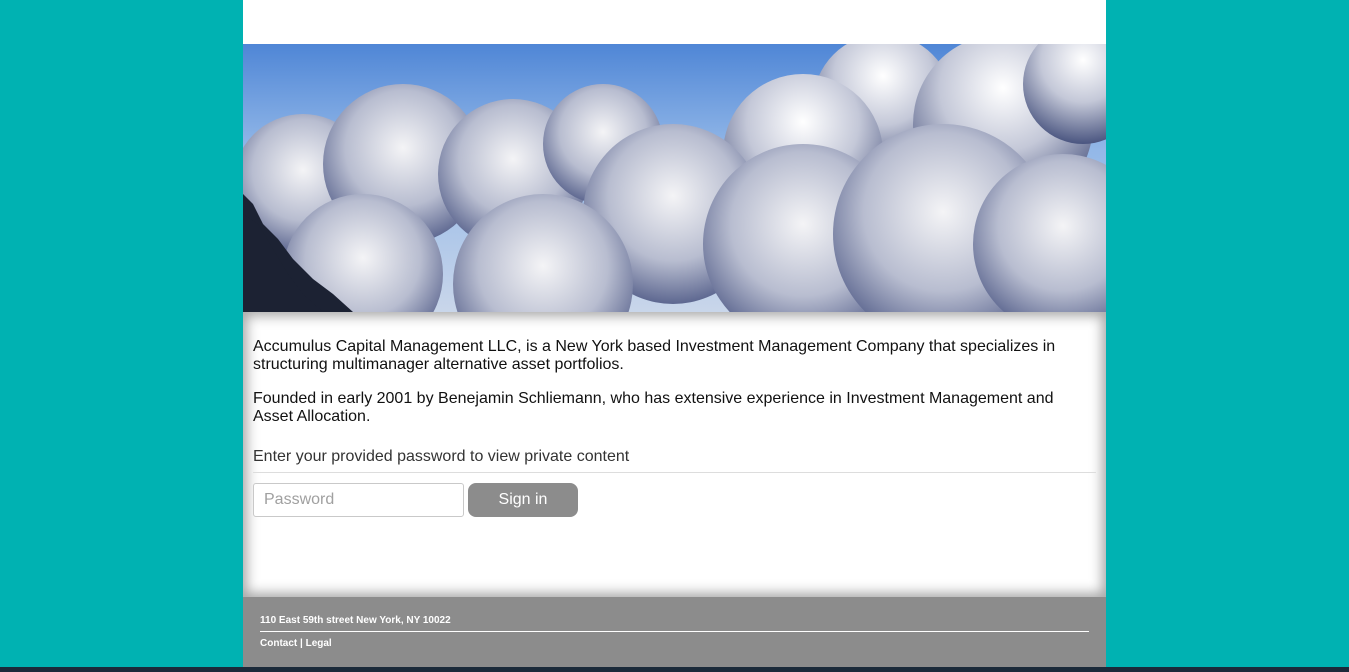 The image size is (1349, 672). Describe the element at coordinates (358, 500) in the screenshot. I see `password-input` at that location.